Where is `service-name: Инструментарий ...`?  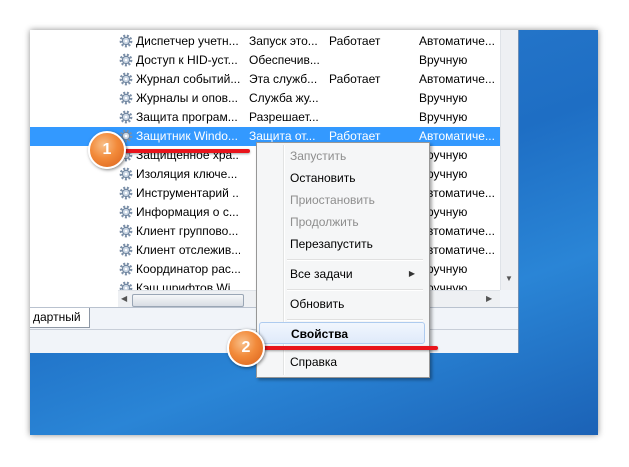
service-name: Инструментарий ... is located at coordinates (188, 193).